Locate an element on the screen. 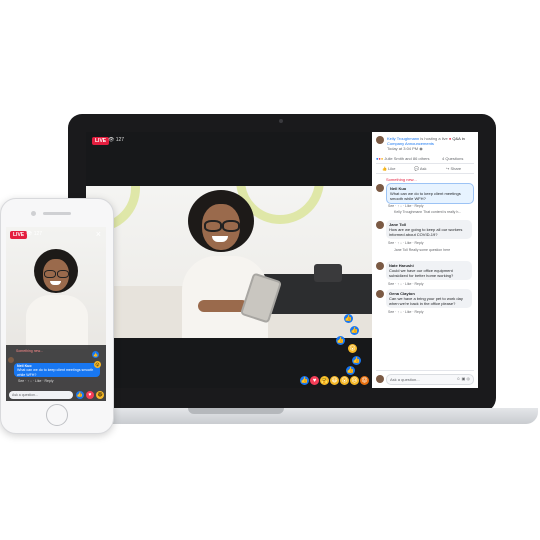 The width and height of the screenshot is (540, 540). post-timestamp: Today at 3:04 PM ◉ is located at coordinates (405, 148).